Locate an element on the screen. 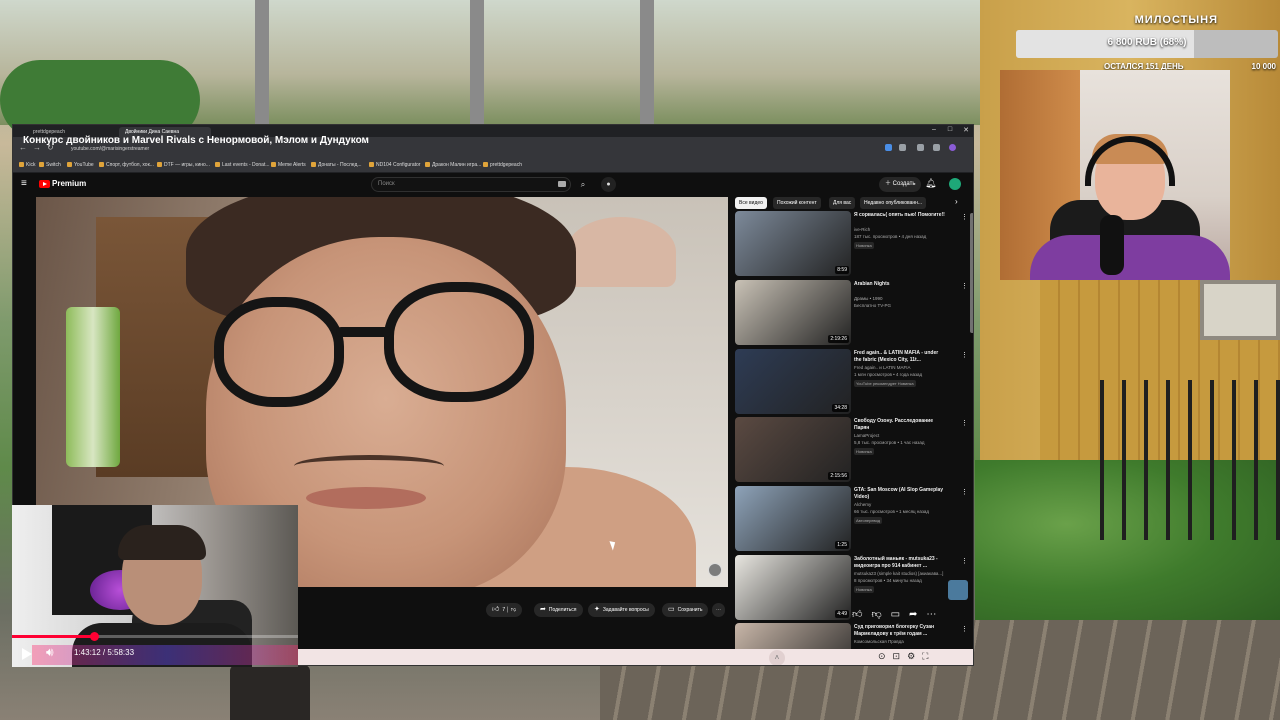 This screenshot has height=720, width=1280. ask-button: ✦ Задавайте вопросы is located at coordinates (621, 610).